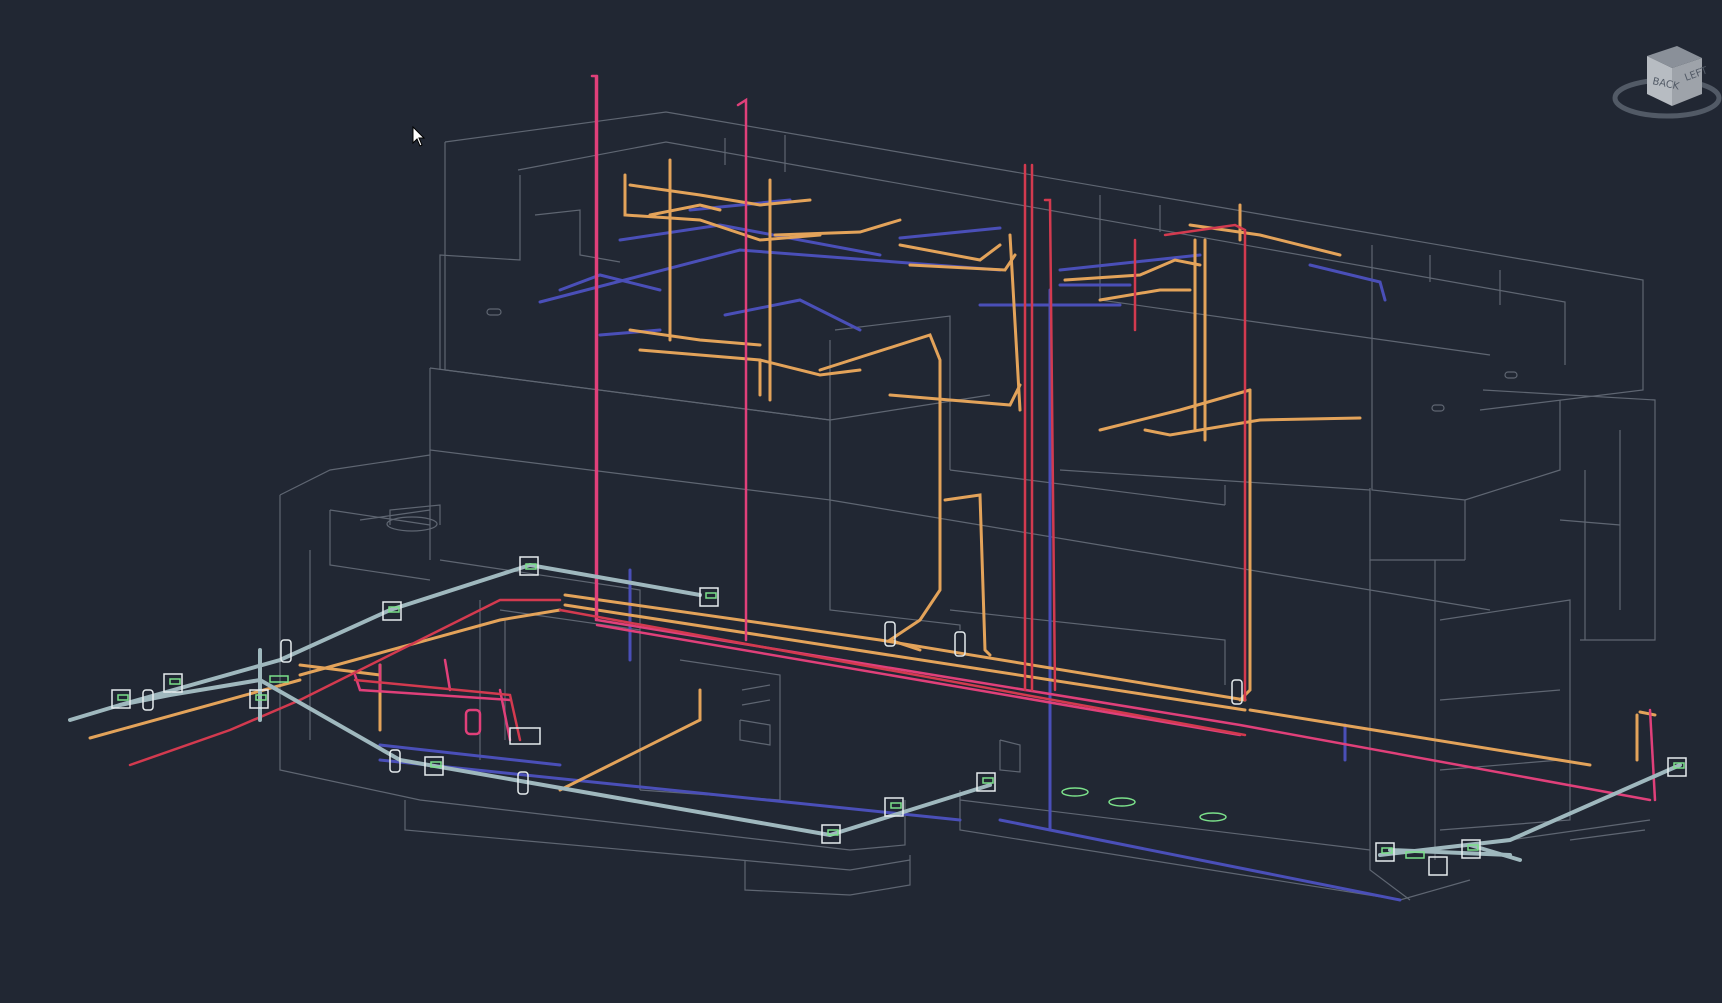  I want to click on viewcube-icon: BACK LEFT, so click(1662, 81).